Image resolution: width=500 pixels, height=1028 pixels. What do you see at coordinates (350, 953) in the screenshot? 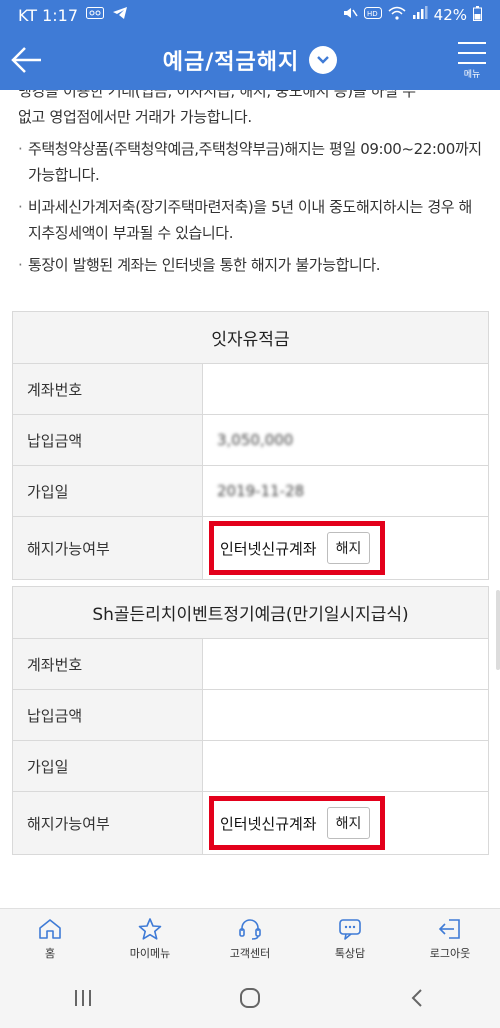
I see `nav-label: 톡상담` at bounding box center [350, 953].